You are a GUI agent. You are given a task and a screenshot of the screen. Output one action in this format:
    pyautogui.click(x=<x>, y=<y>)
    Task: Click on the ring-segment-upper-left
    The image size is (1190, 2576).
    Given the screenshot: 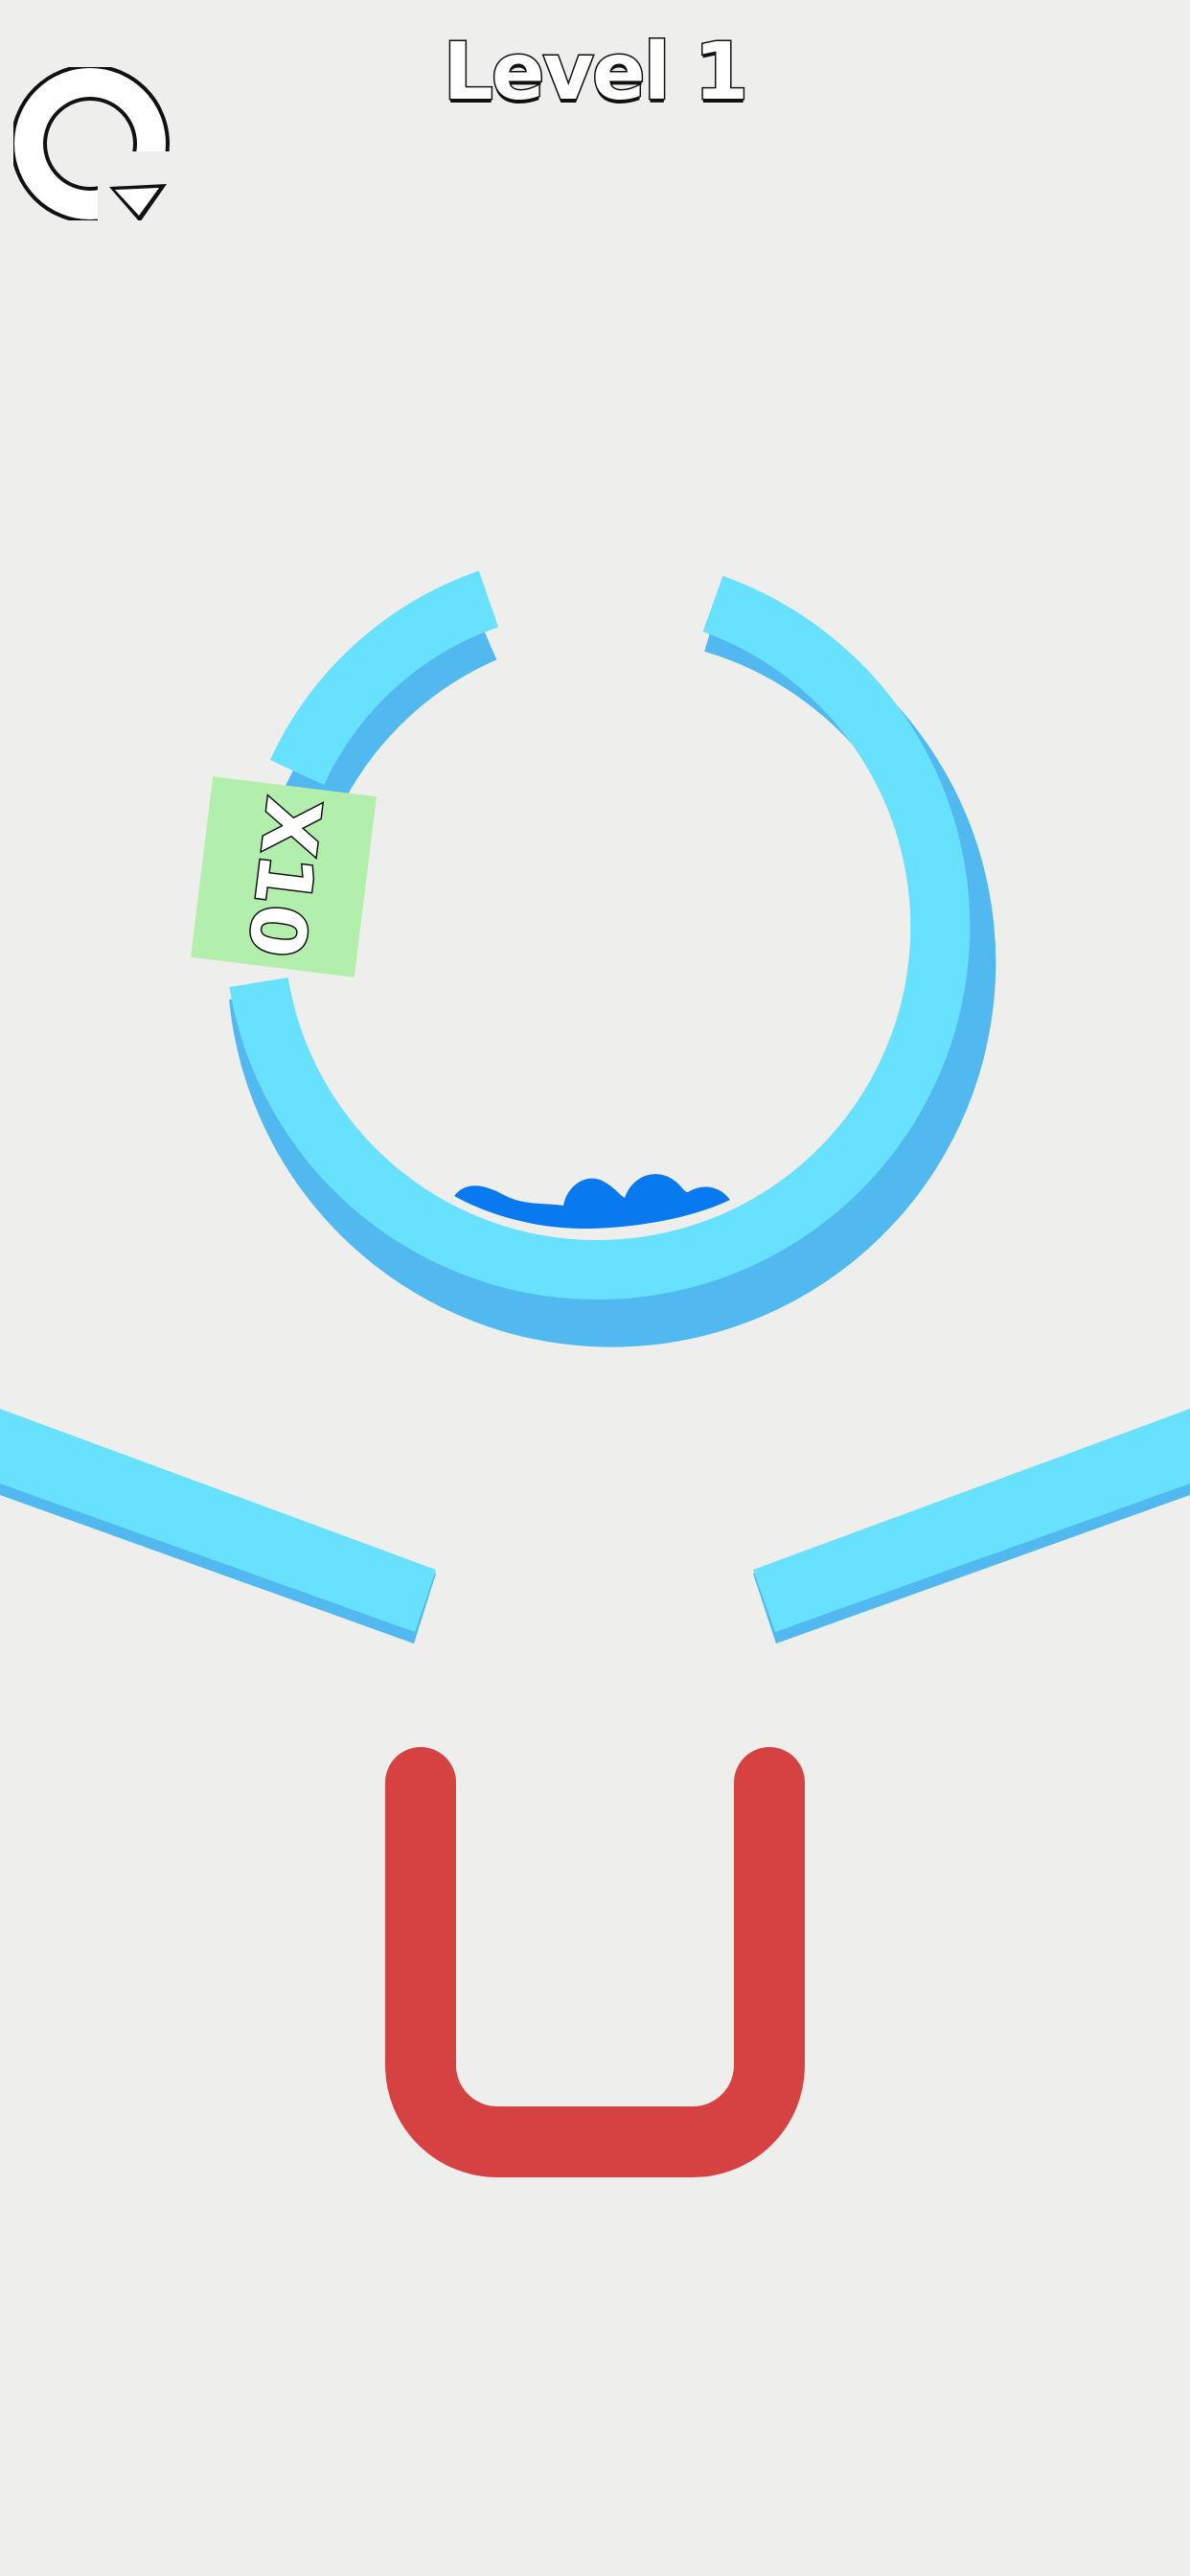 What is the action you would take?
    pyautogui.click(x=384, y=678)
    